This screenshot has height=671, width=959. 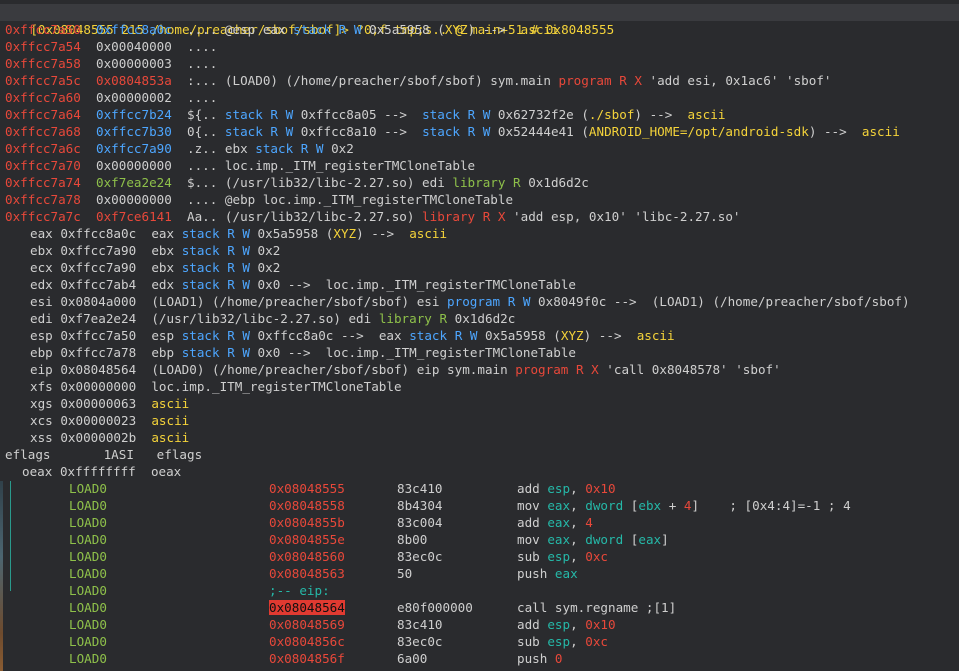 I want to click on instruction-bytes: 8b00, so click(x=412, y=539).